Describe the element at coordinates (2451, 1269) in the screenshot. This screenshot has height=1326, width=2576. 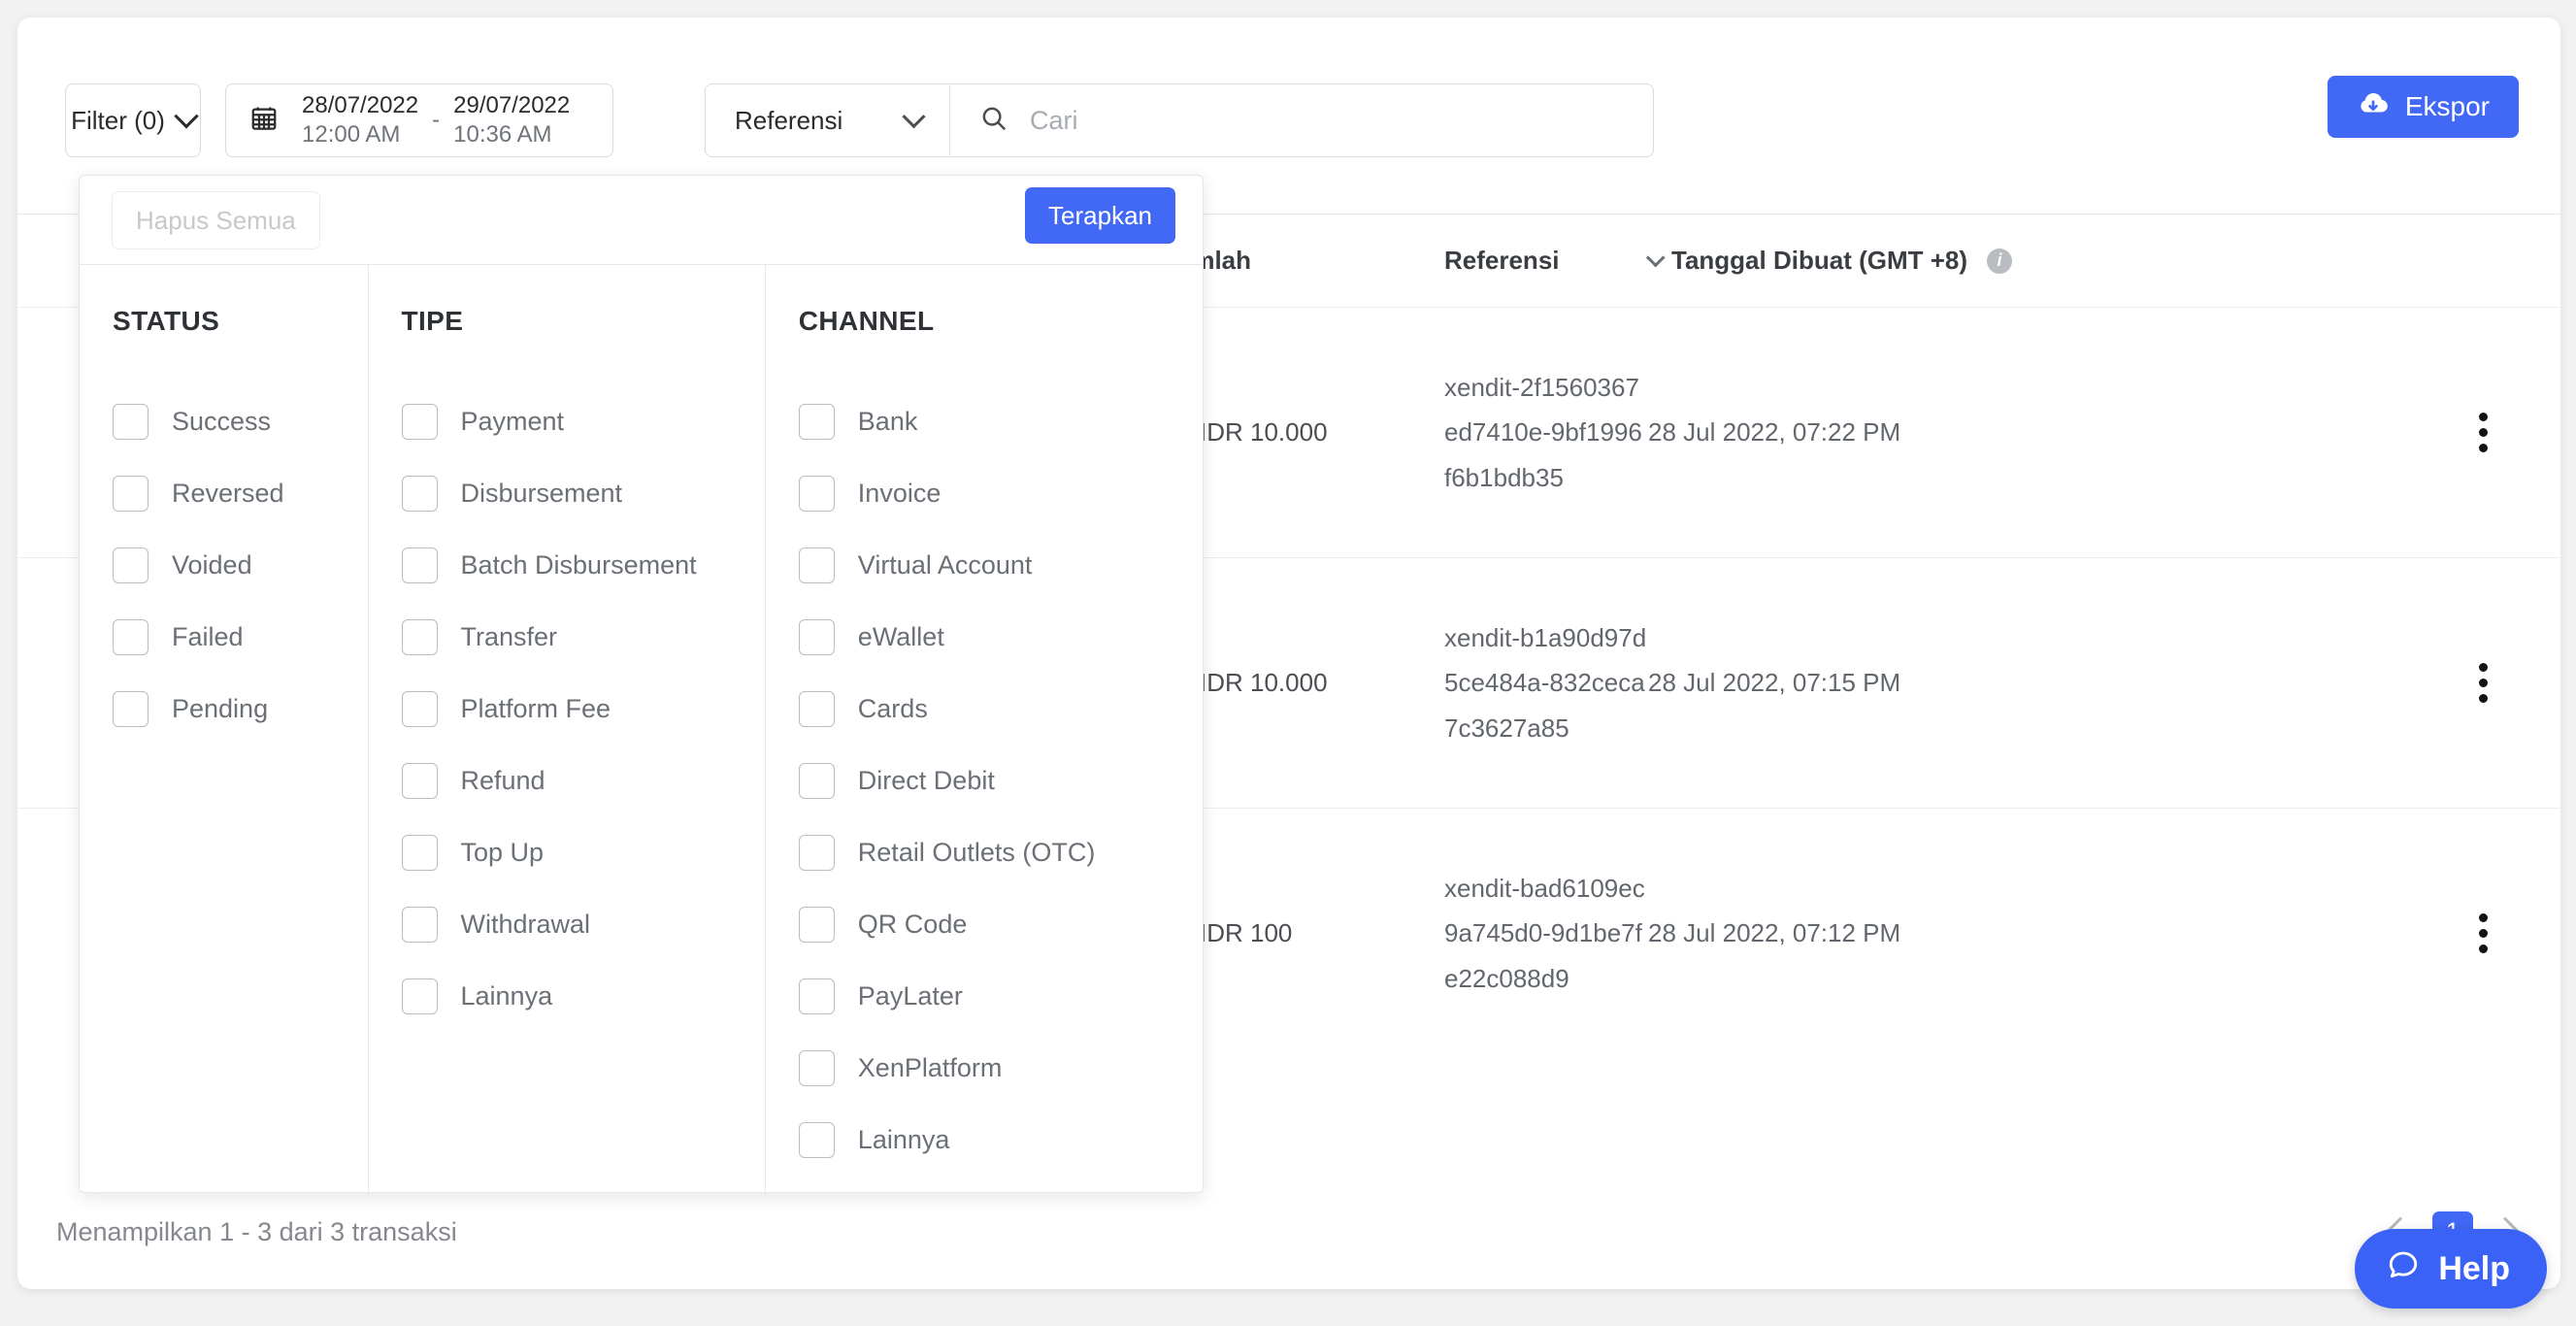
I see `help-widget-button: Help` at that location.